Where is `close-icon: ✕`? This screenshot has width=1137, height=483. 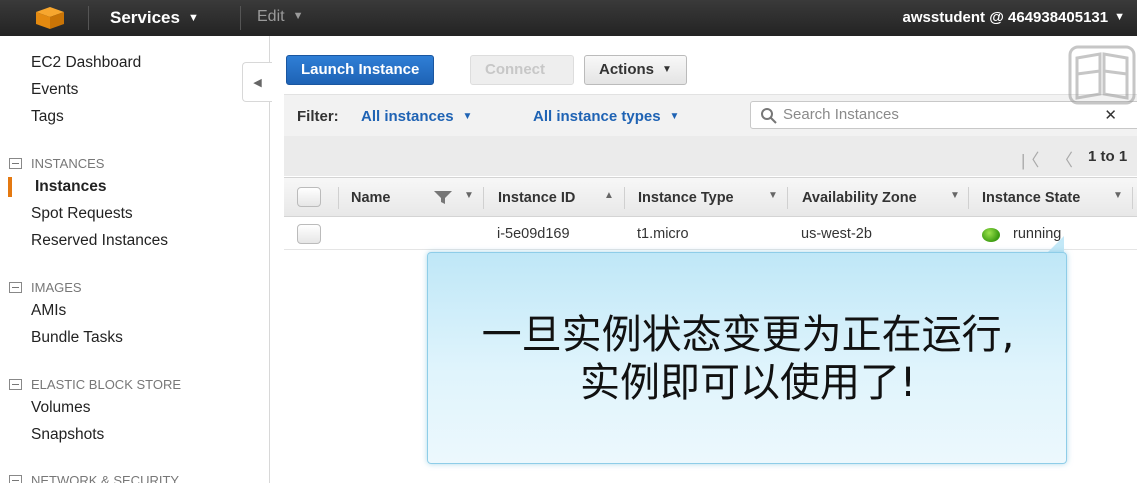
close-icon: ✕ is located at coordinates (1110, 115).